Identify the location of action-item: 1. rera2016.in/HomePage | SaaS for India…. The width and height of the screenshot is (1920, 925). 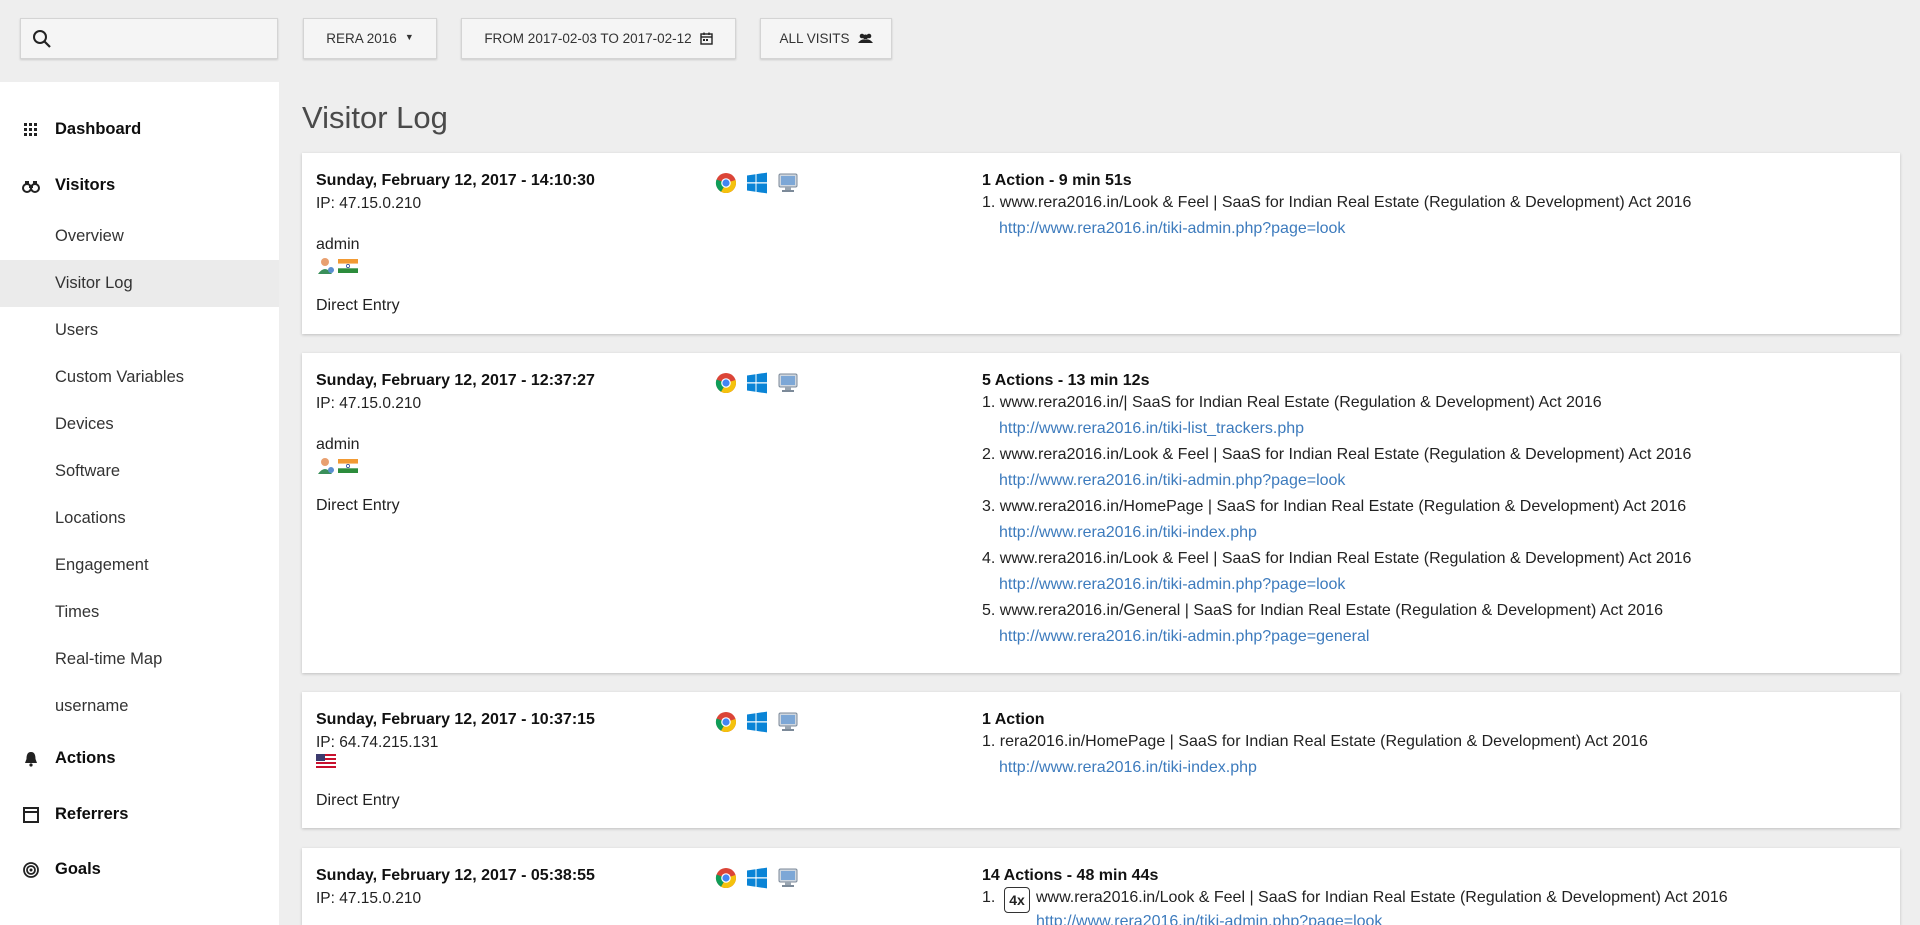
(1432, 759).